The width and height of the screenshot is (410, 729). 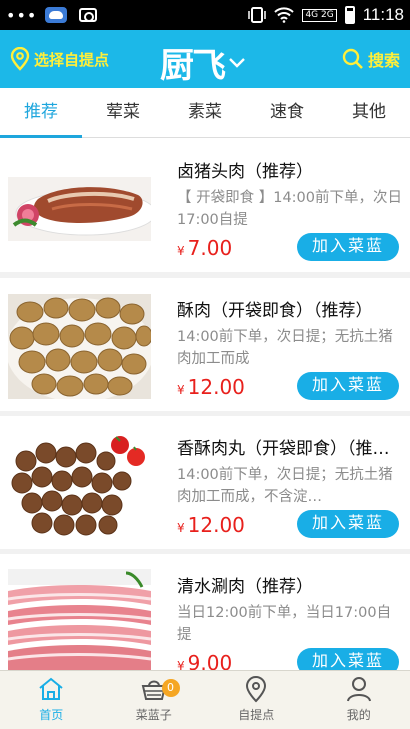 What do you see at coordinates (369, 112) in the screenshot?
I see `tab-other: 其他` at bounding box center [369, 112].